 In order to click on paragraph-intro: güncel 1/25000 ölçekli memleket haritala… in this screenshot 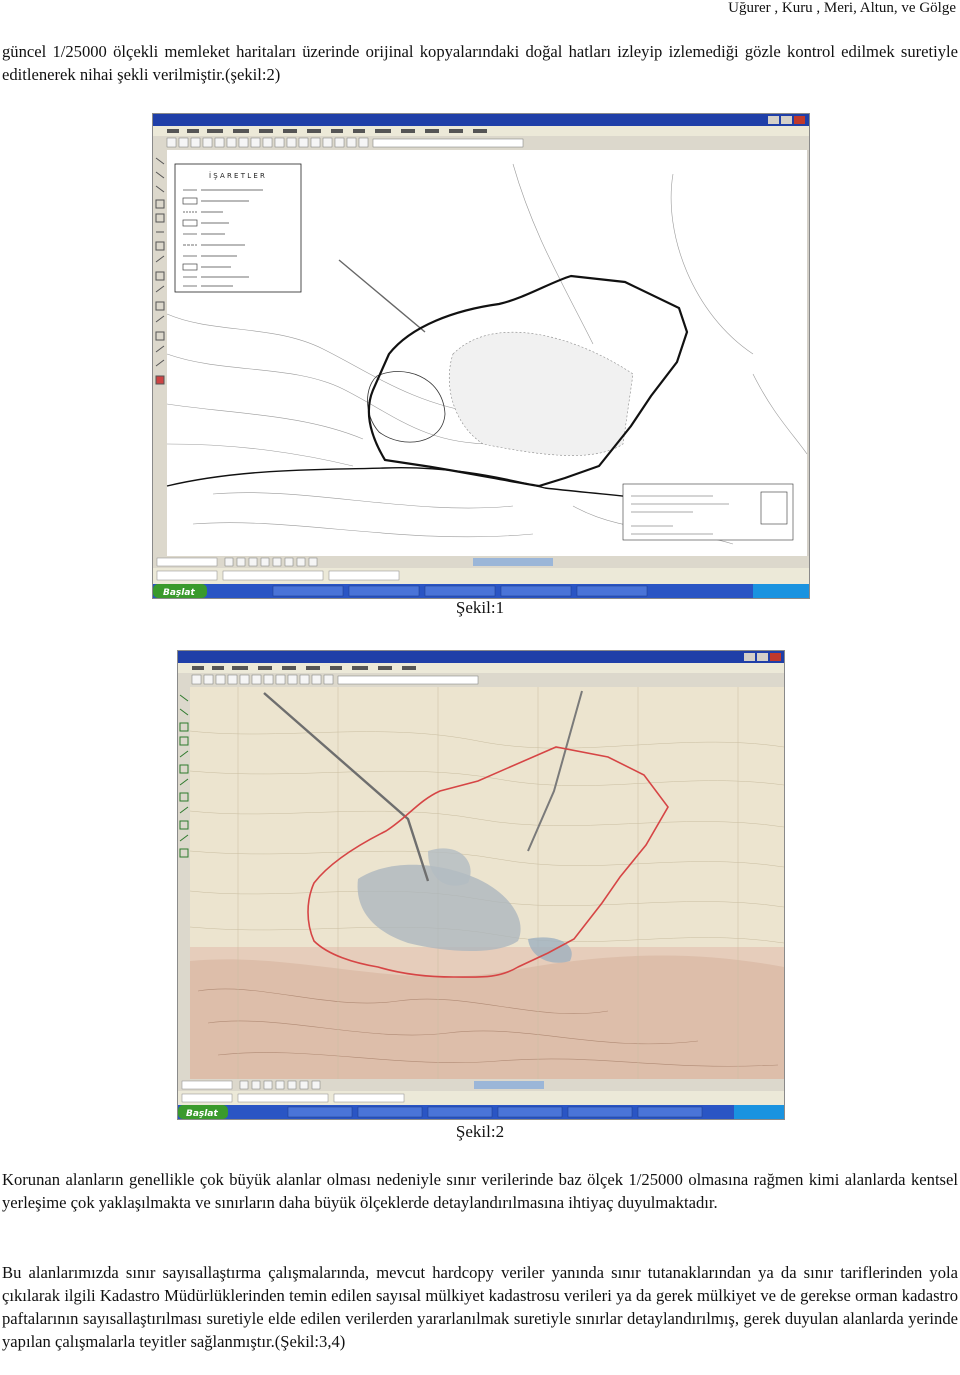, I will do `click(480, 63)`.